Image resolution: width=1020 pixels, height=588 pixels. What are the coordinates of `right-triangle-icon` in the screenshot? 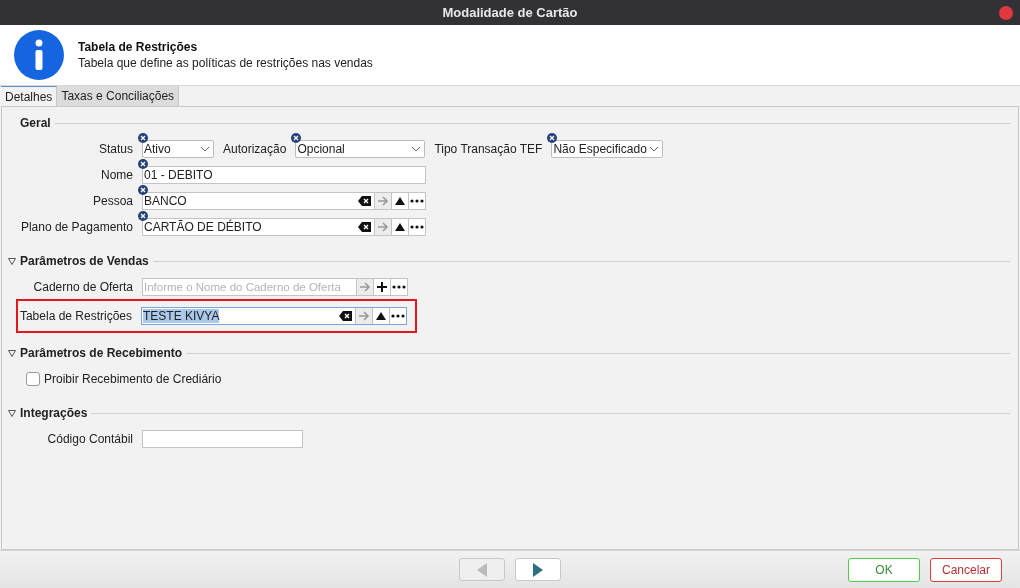 It's located at (538, 569).